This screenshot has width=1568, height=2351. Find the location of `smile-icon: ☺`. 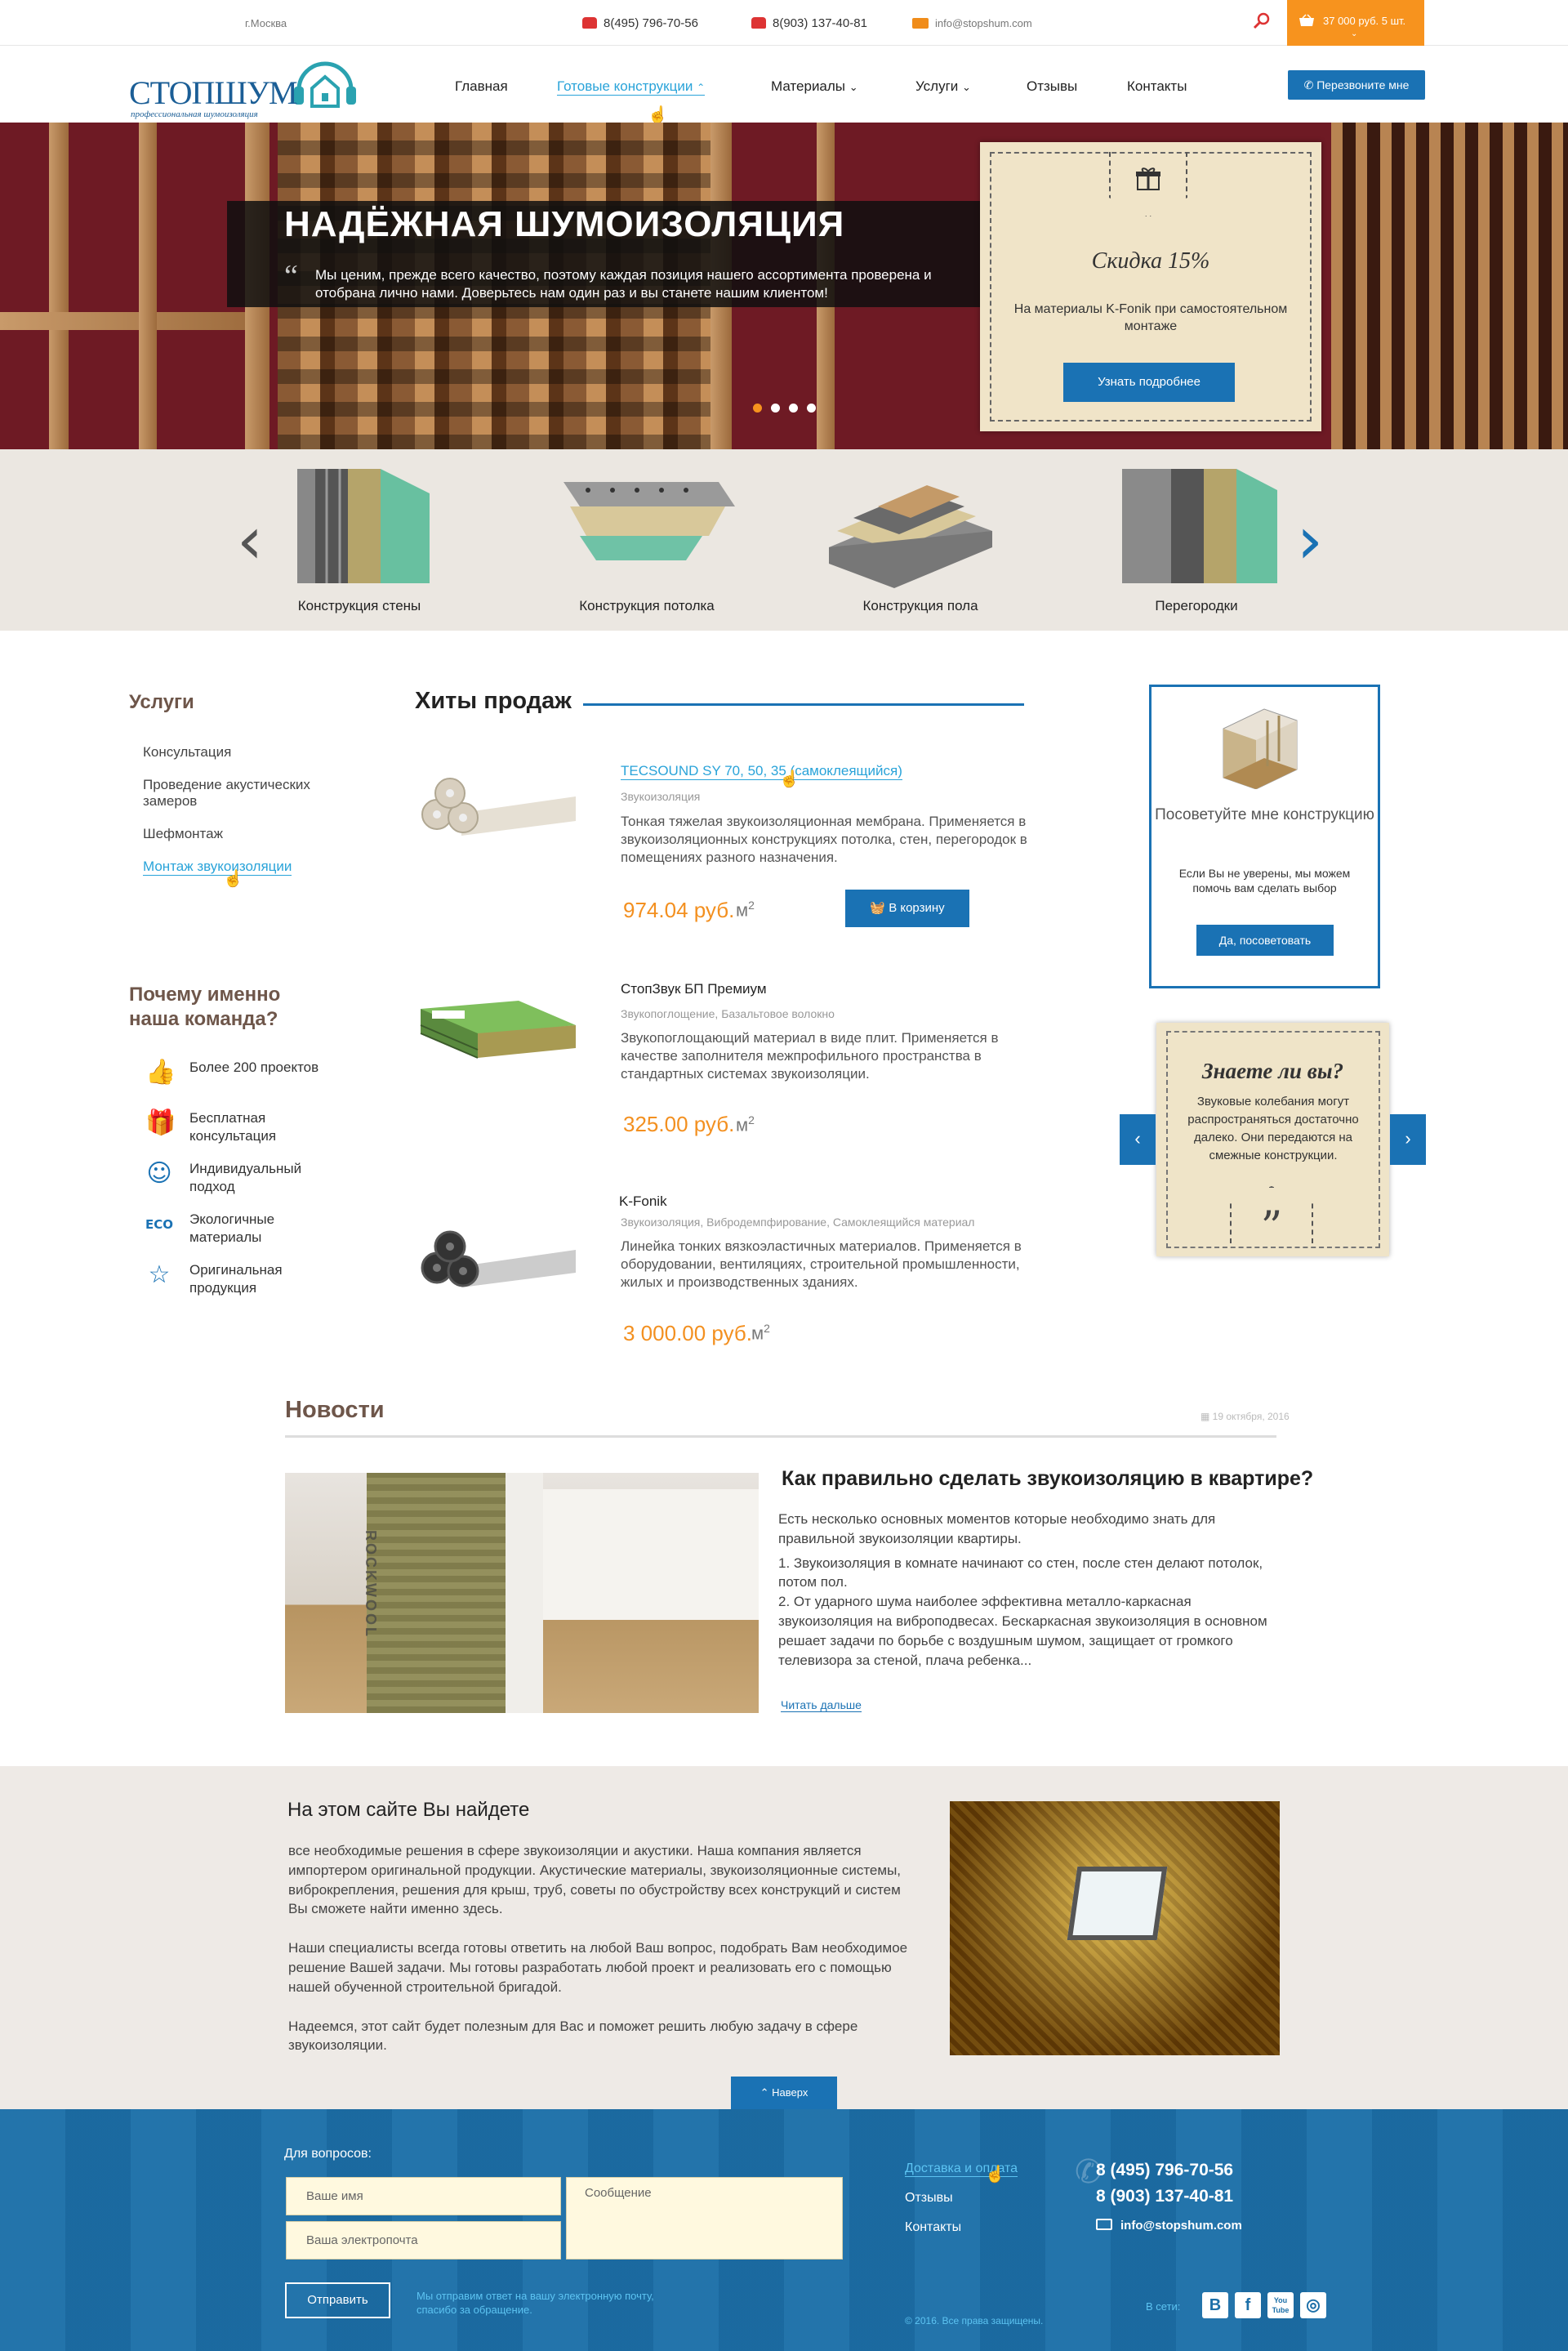

smile-icon: ☺ is located at coordinates (159, 1173).